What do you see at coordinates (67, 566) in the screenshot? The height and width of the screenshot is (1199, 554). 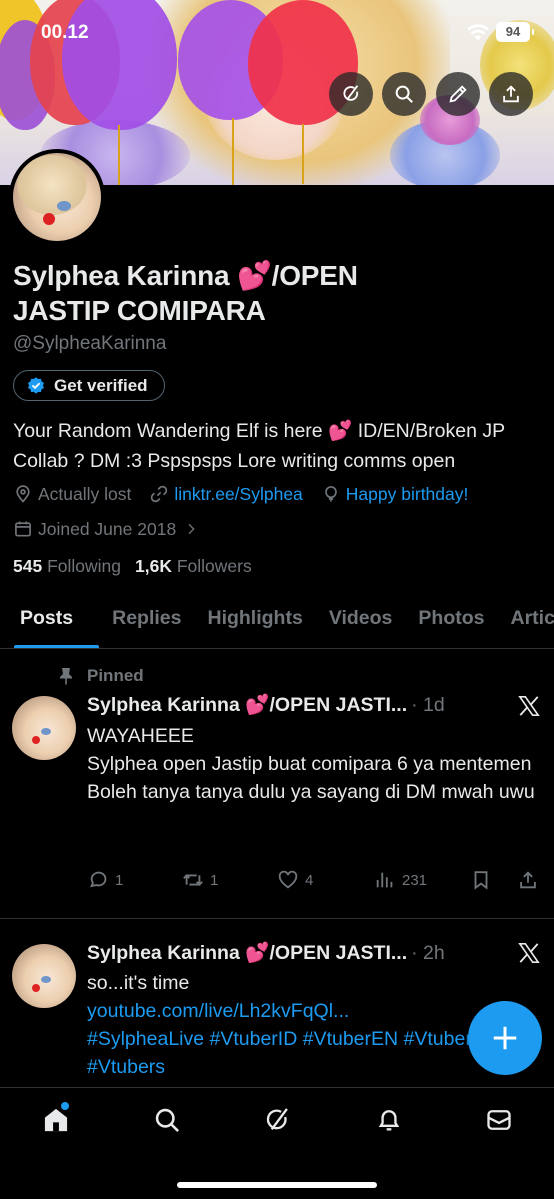 I see `following-link: 545 Following` at bounding box center [67, 566].